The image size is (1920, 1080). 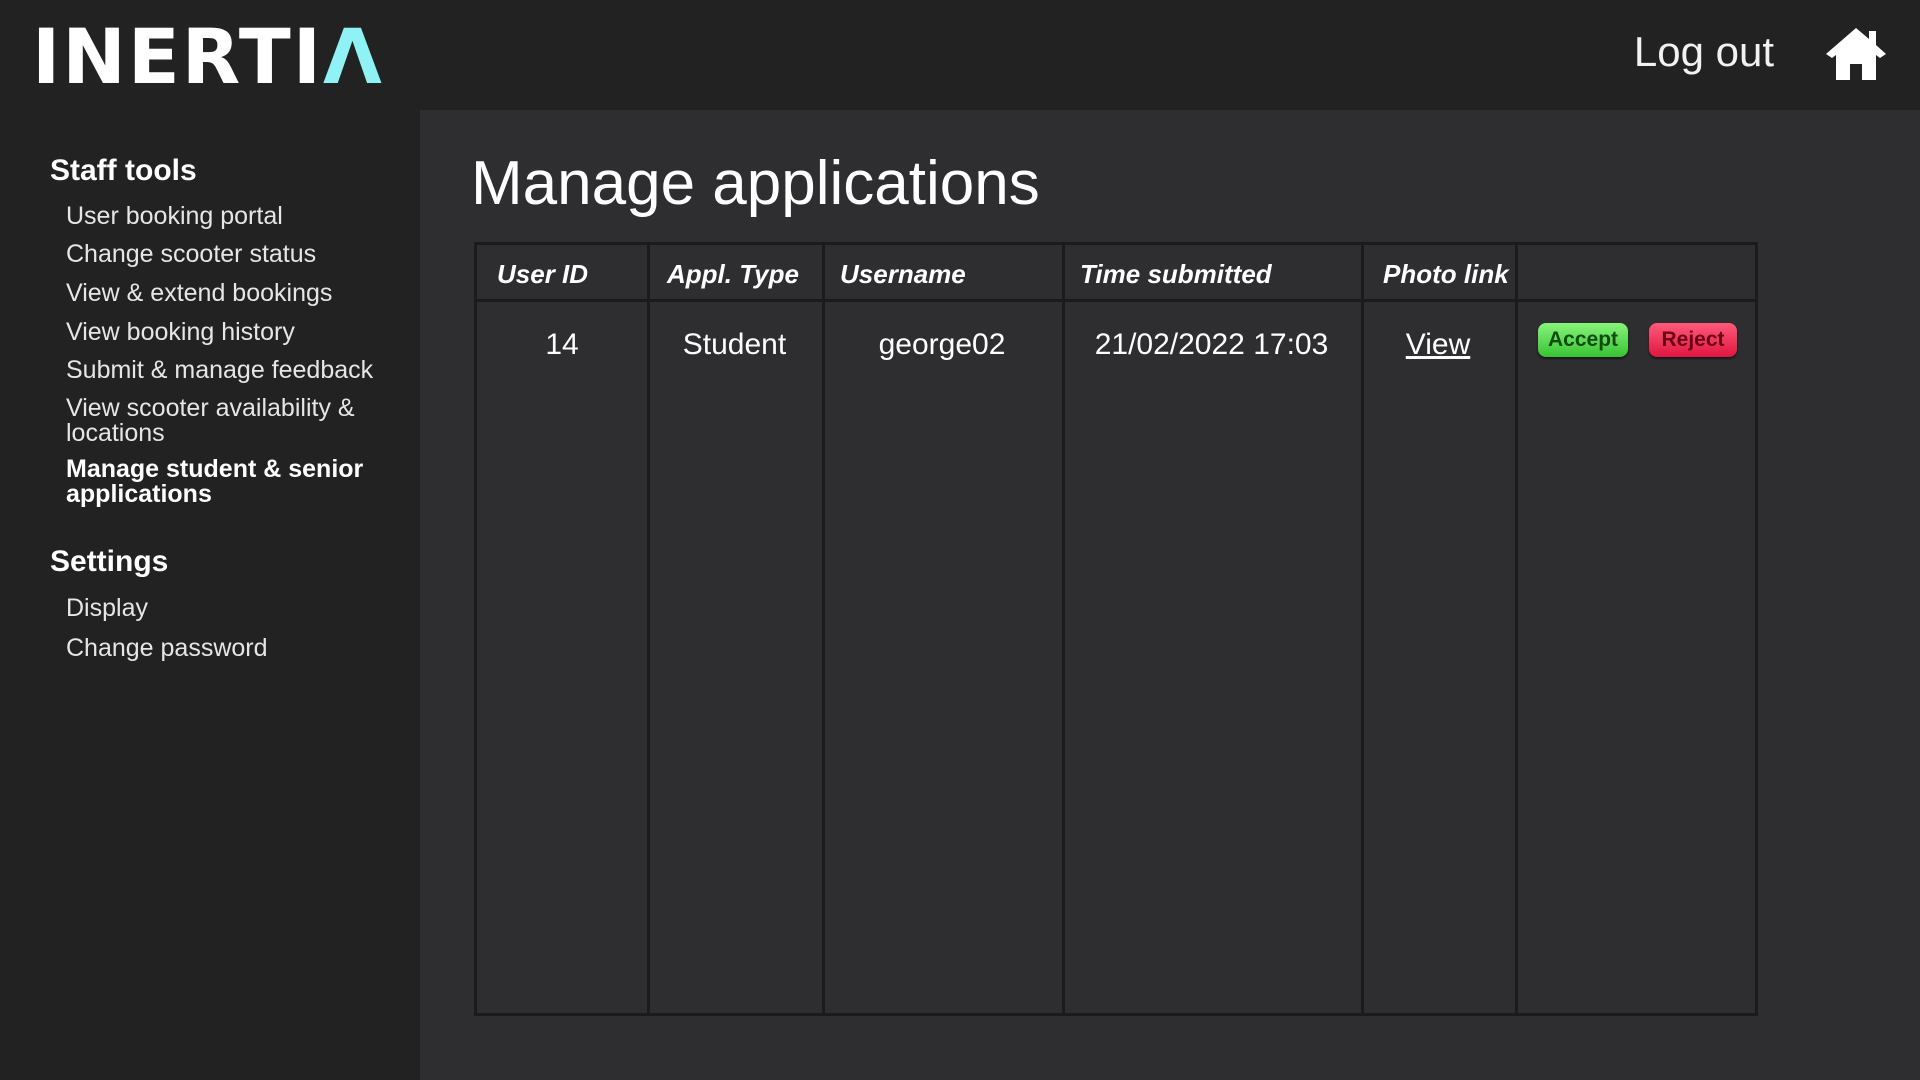 What do you see at coordinates (1446, 274) in the screenshot?
I see `header-photo-link: Photo link` at bounding box center [1446, 274].